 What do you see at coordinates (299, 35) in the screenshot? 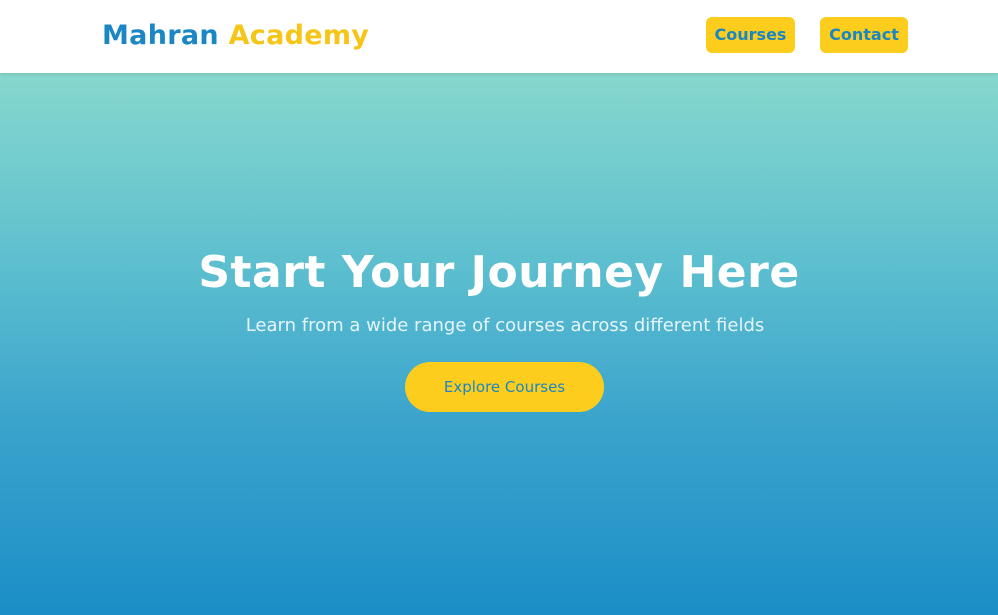
I see `logo-text-secondary: Academy` at bounding box center [299, 35].